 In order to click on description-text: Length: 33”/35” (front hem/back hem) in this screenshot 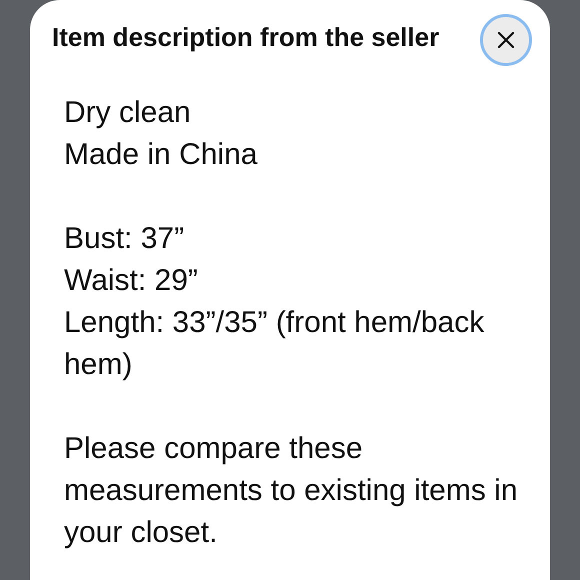, I will do `click(275, 344)`.